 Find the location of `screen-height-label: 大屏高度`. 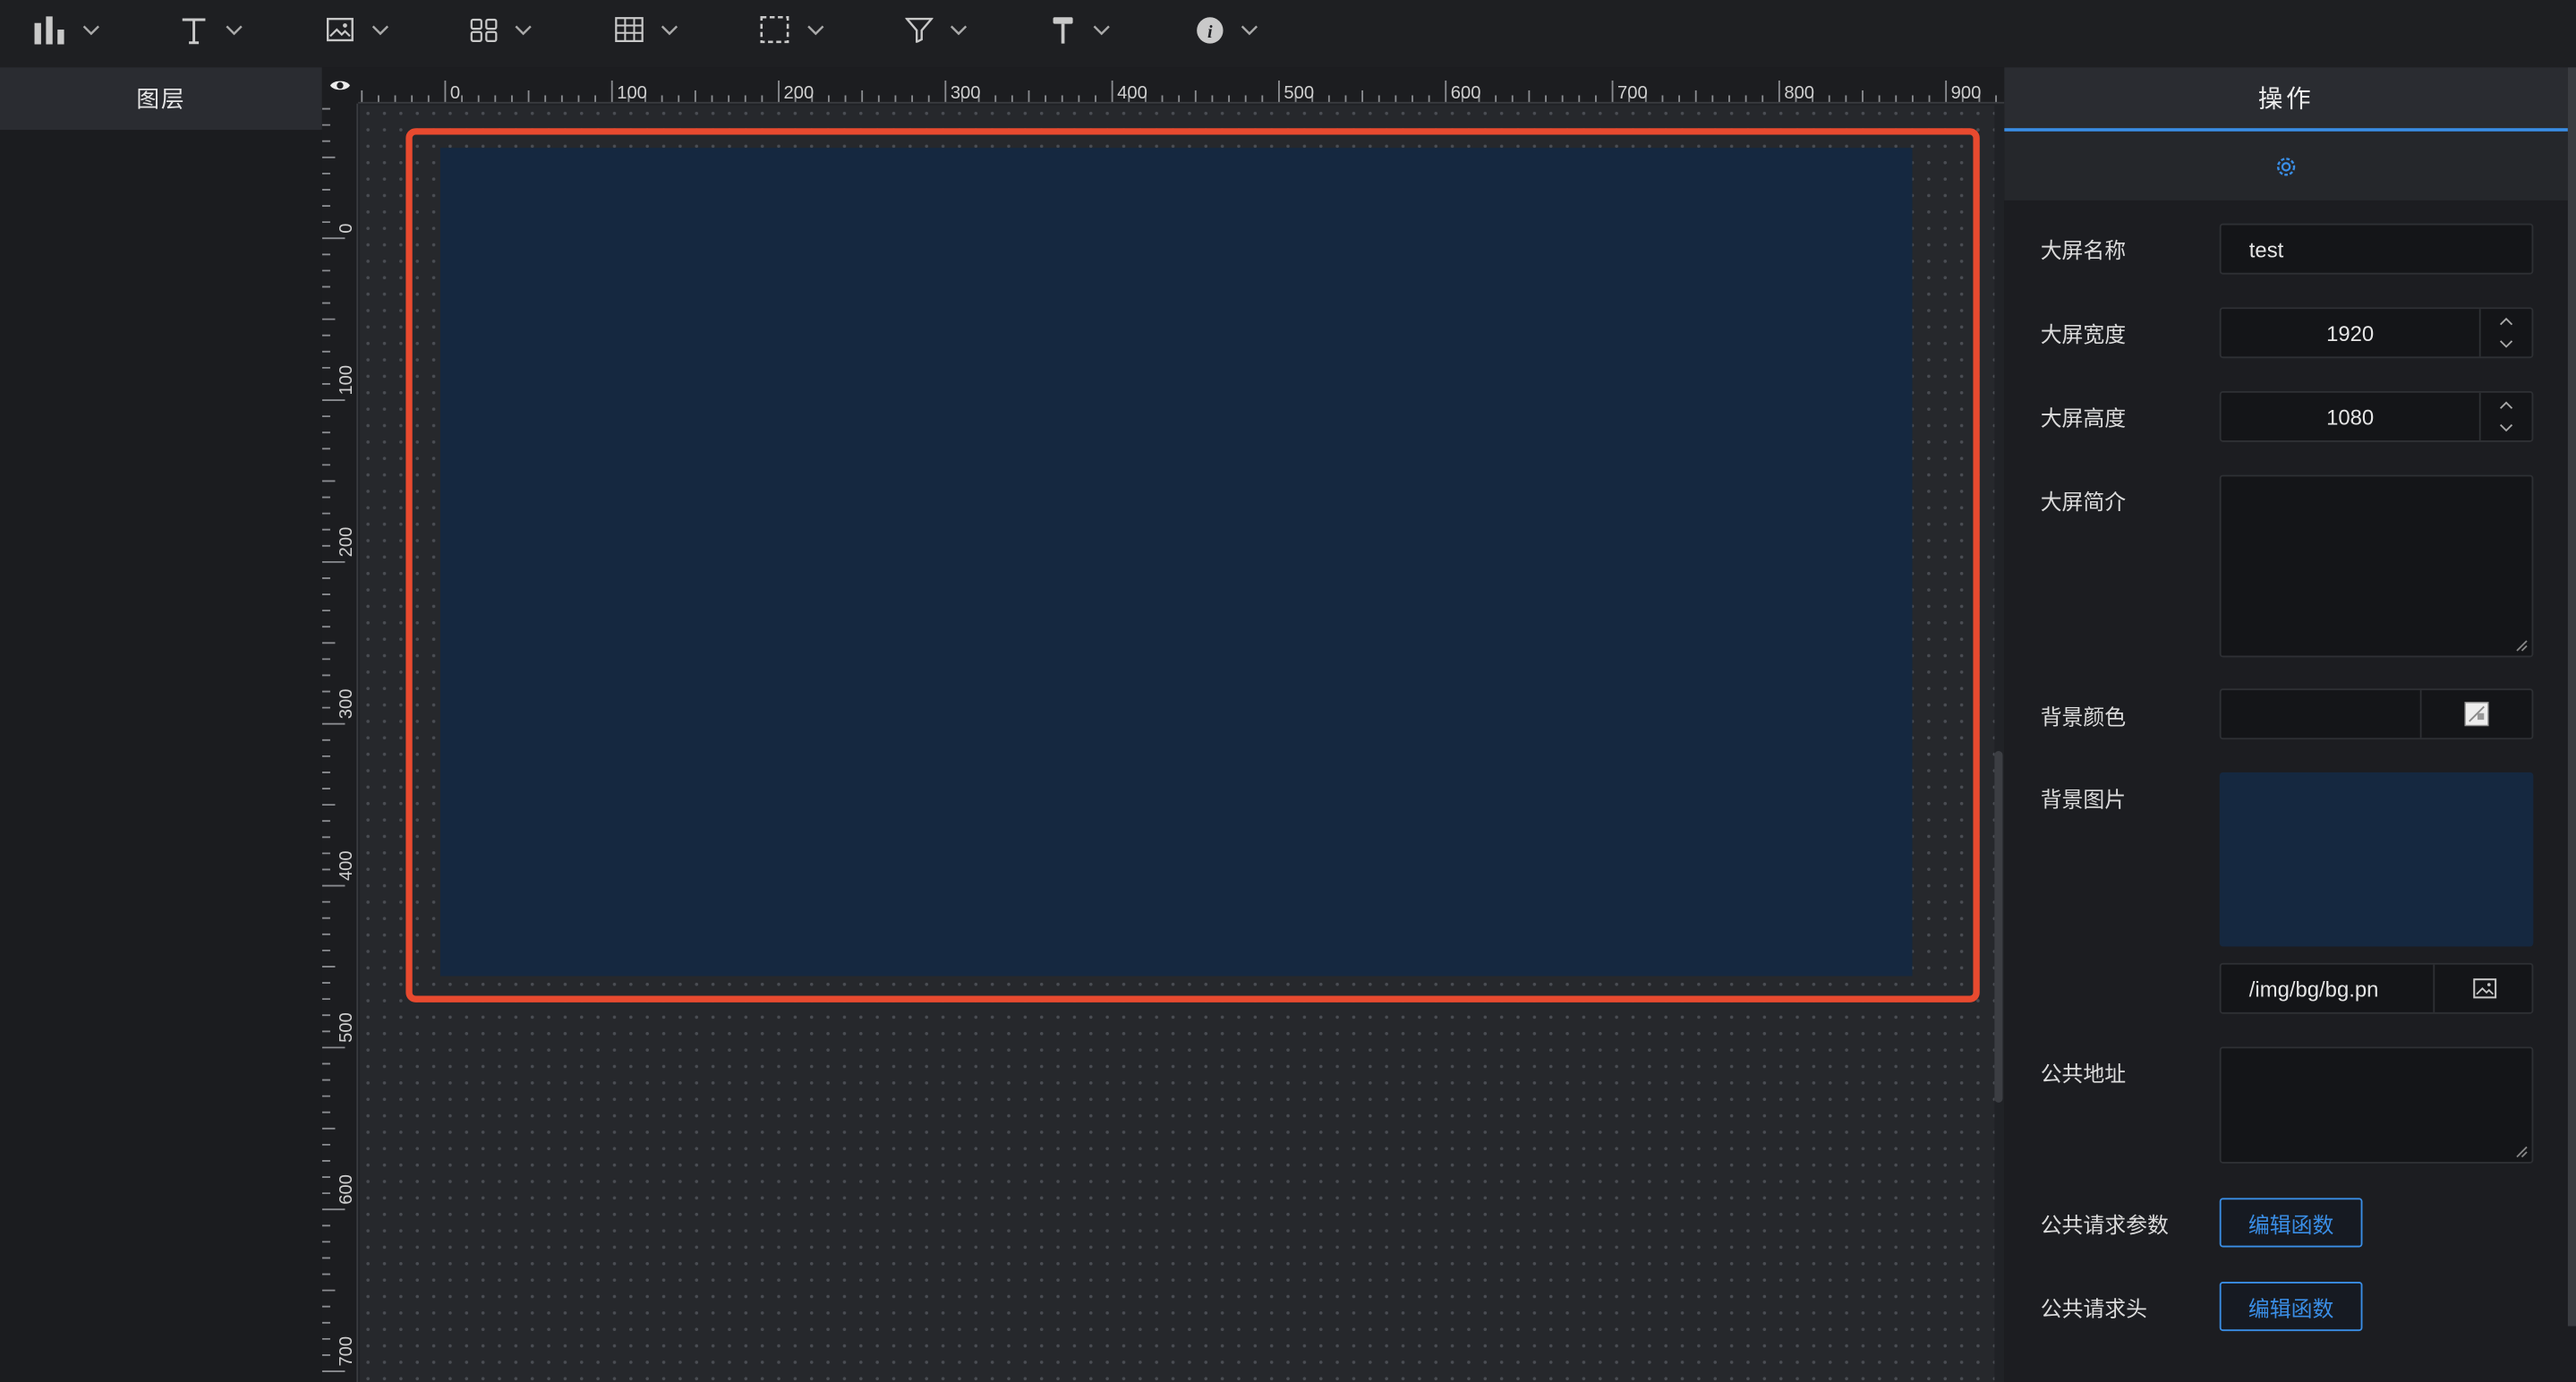

screen-height-label: 大屏高度 is located at coordinates (2083, 418).